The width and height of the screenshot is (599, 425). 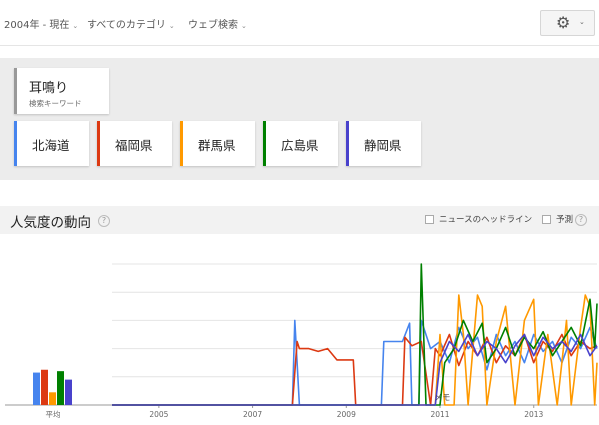 I want to click on region-label: 静岡県, so click(x=383, y=145).